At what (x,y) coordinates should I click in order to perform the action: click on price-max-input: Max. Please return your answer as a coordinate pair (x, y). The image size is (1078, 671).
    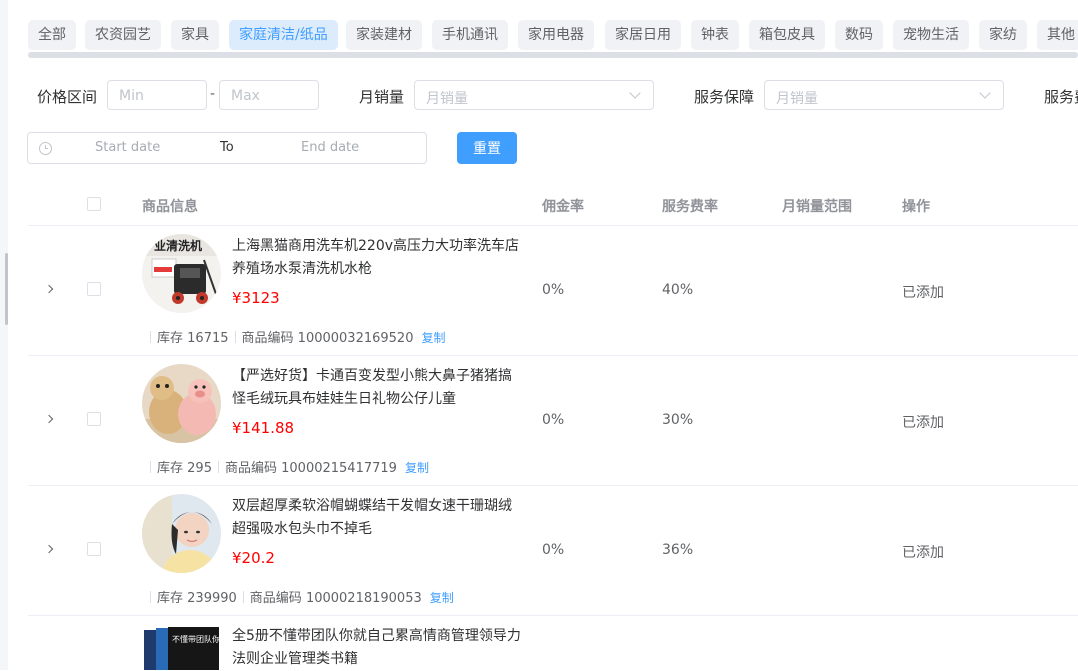
    Looking at the image, I should click on (269, 95).